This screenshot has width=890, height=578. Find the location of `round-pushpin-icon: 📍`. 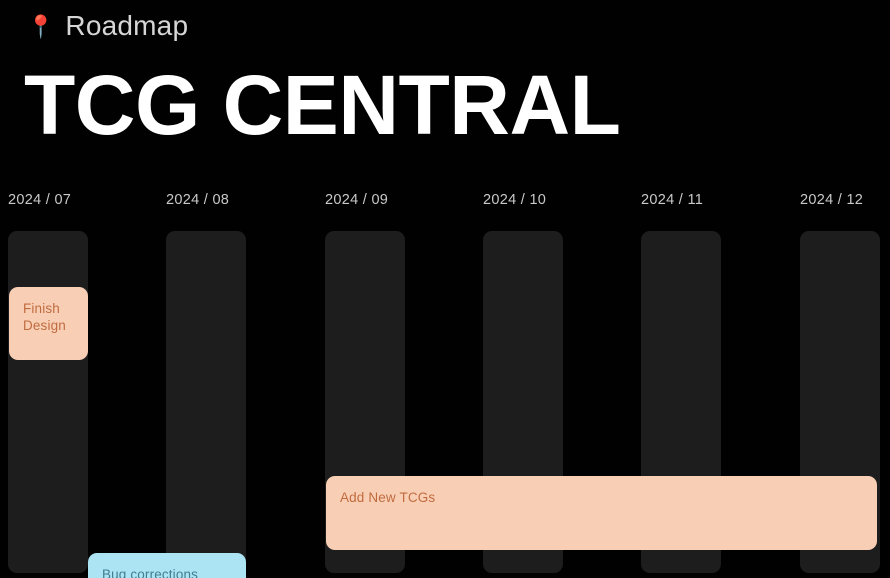

round-pushpin-icon: 📍 is located at coordinates (41, 26).